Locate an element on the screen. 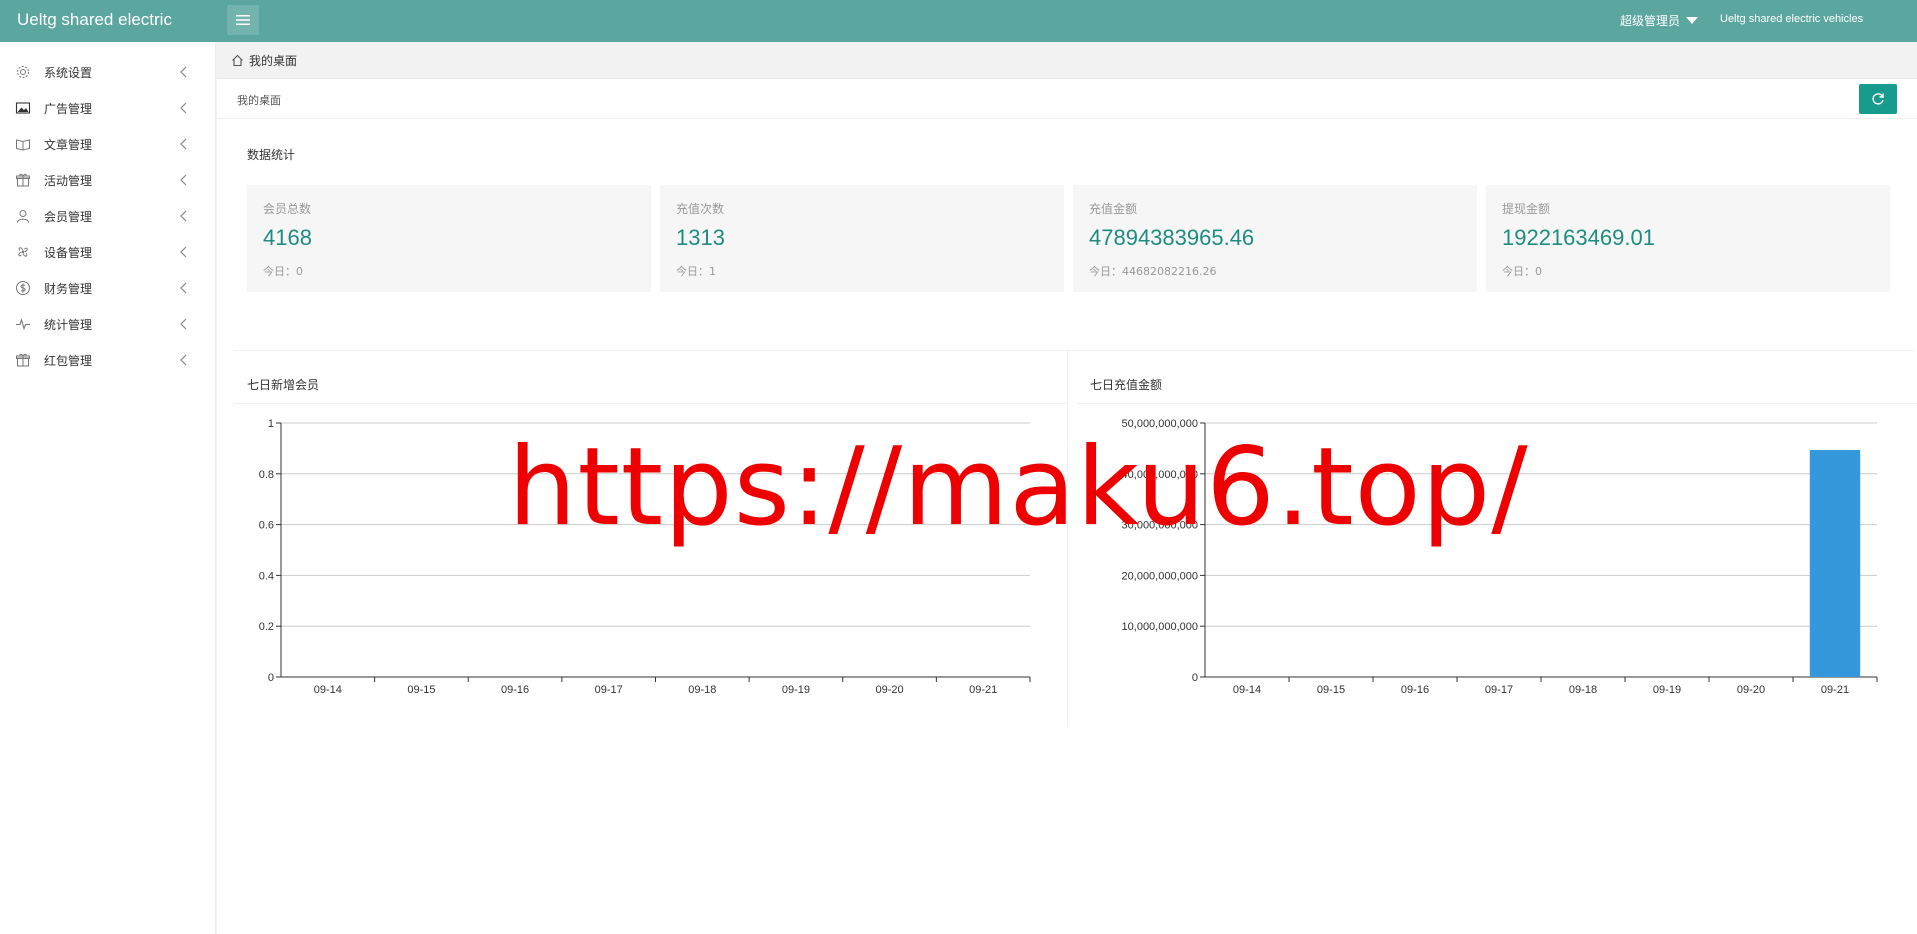 The image size is (1917, 934). sidebar-item-label: 广告管理 is located at coordinates (68, 108).